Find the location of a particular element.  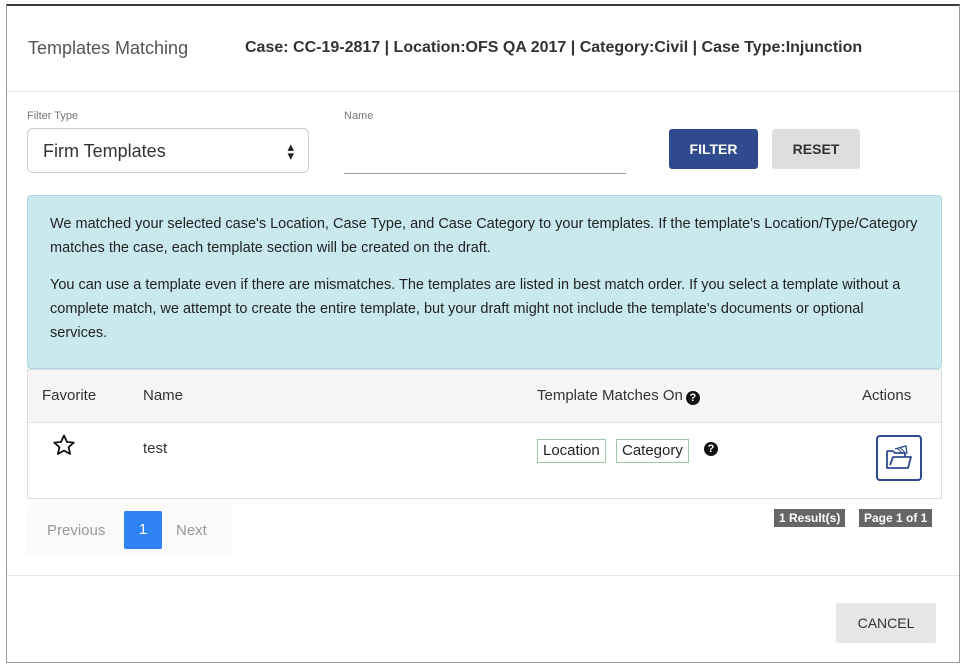

filter-type-label: Filter Type is located at coordinates (53, 116).